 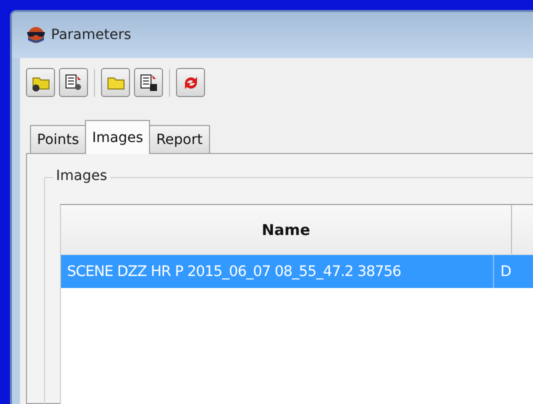 I want to click on window-title: Parameters, so click(x=91, y=35).